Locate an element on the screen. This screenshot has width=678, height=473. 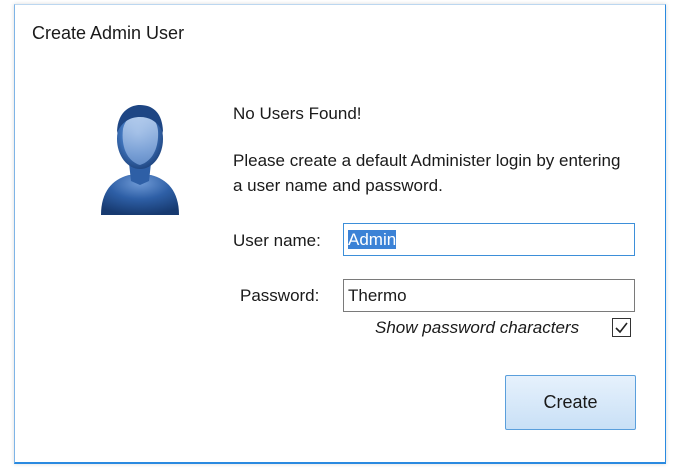
password-value: Thermo is located at coordinates (377, 295).